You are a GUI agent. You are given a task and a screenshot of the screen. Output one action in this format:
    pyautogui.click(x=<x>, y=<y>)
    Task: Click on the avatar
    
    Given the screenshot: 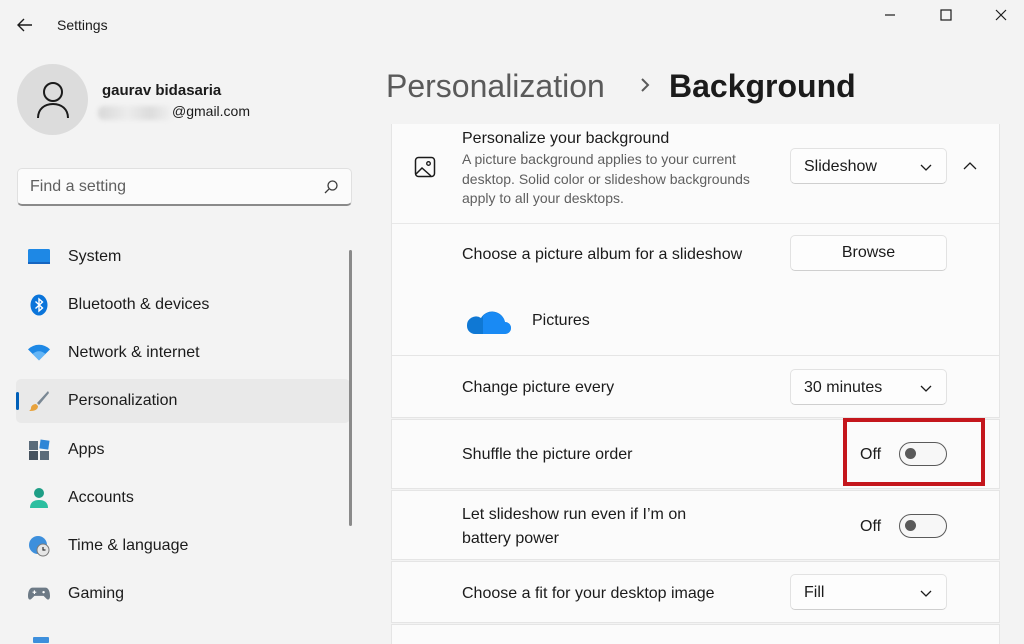 What is the action you would take?
    pyautogui.click(x=52, y=99)
    